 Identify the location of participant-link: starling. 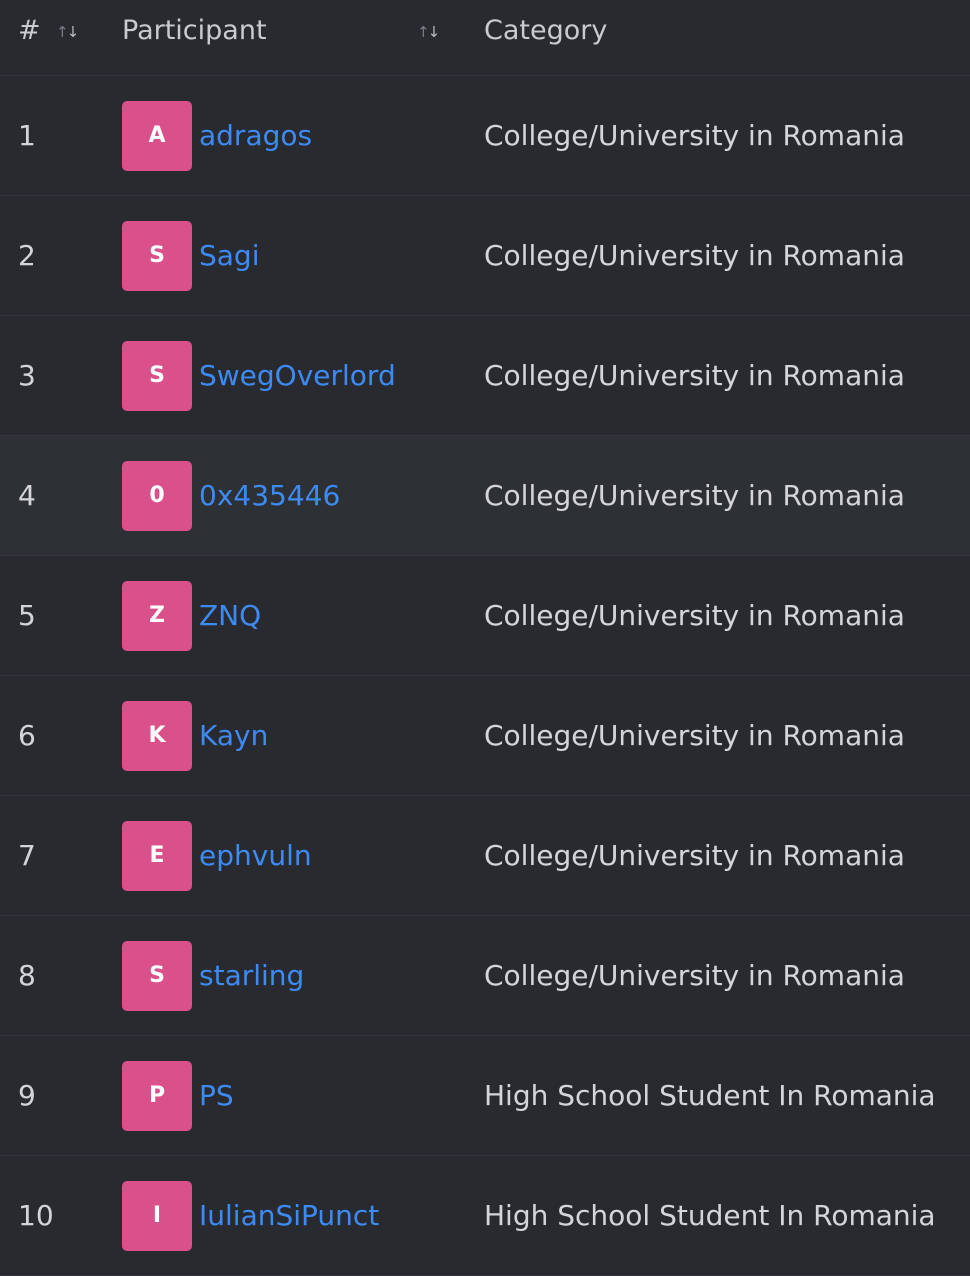
(251, 976).